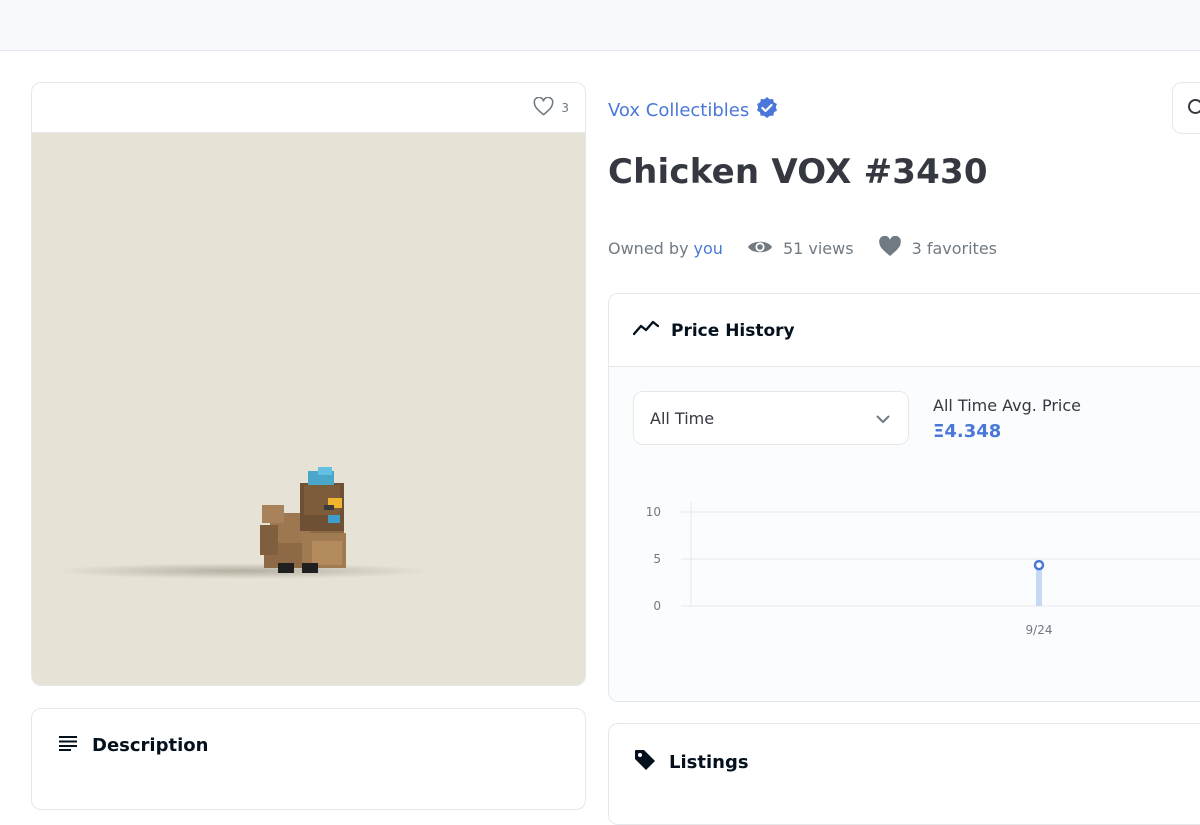 The image size is (1200, 825). Describe the element at coordinates (565, 108) in the screenshot. I see `favorite-count: 3` at that location.